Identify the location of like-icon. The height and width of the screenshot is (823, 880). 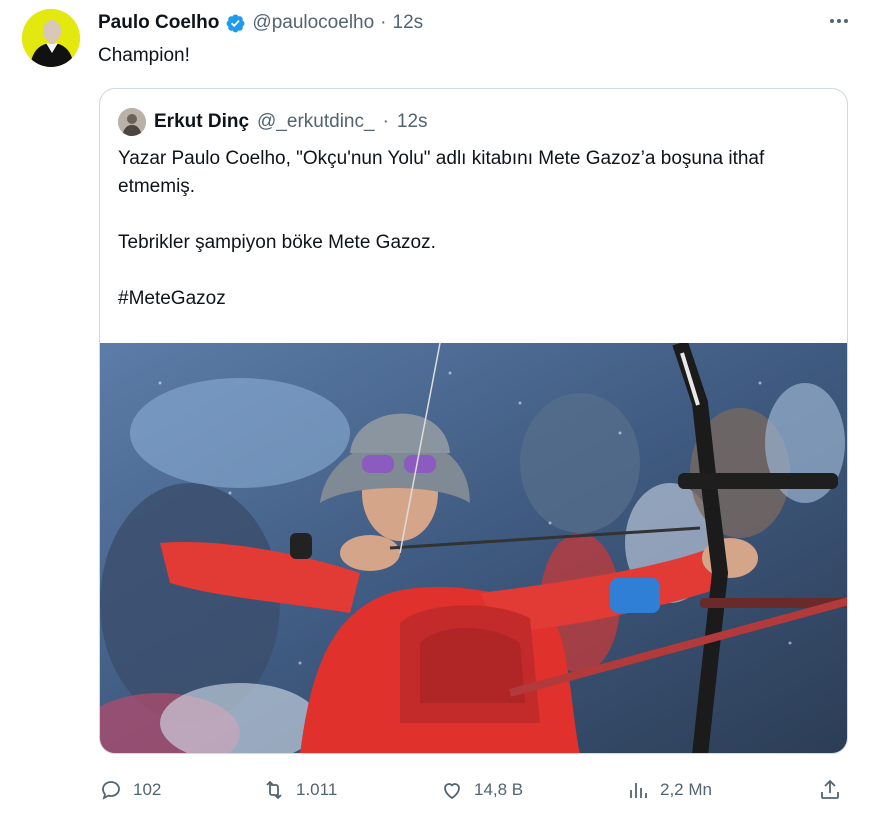
(452, 791).